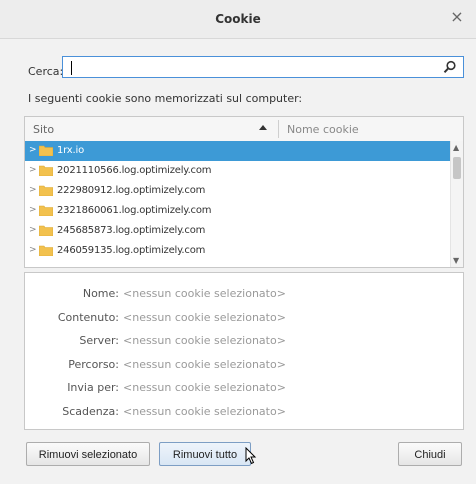 This screenshot has height=484, width=476. Describe the element at coordinates (100, 293) in the screenshot. I see `detail-label: Nome:` at that location.